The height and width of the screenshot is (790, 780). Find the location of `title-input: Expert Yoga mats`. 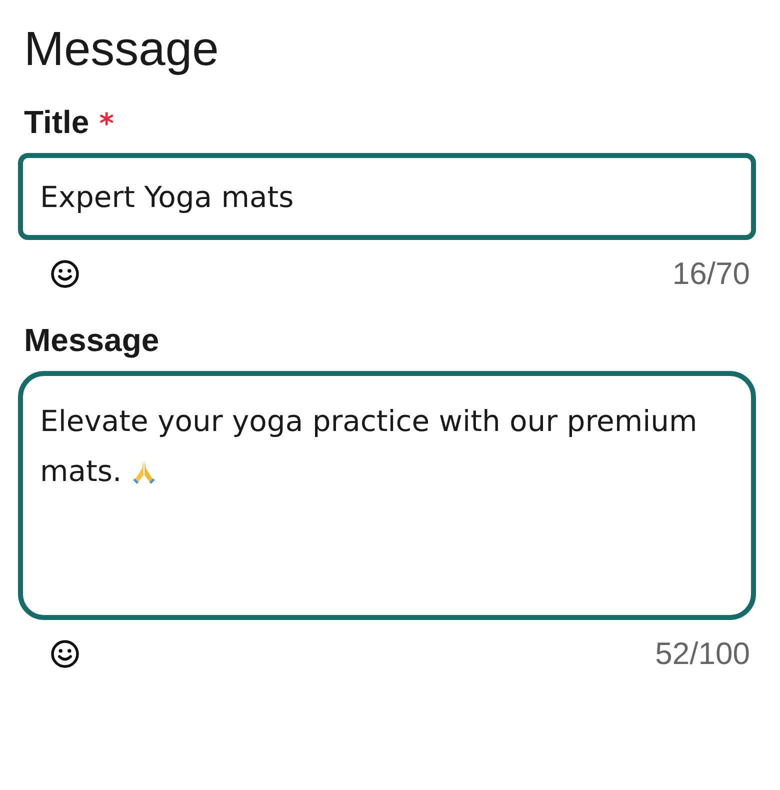

title-input: Expert Yoga mats is located at coordinates (387, 196).